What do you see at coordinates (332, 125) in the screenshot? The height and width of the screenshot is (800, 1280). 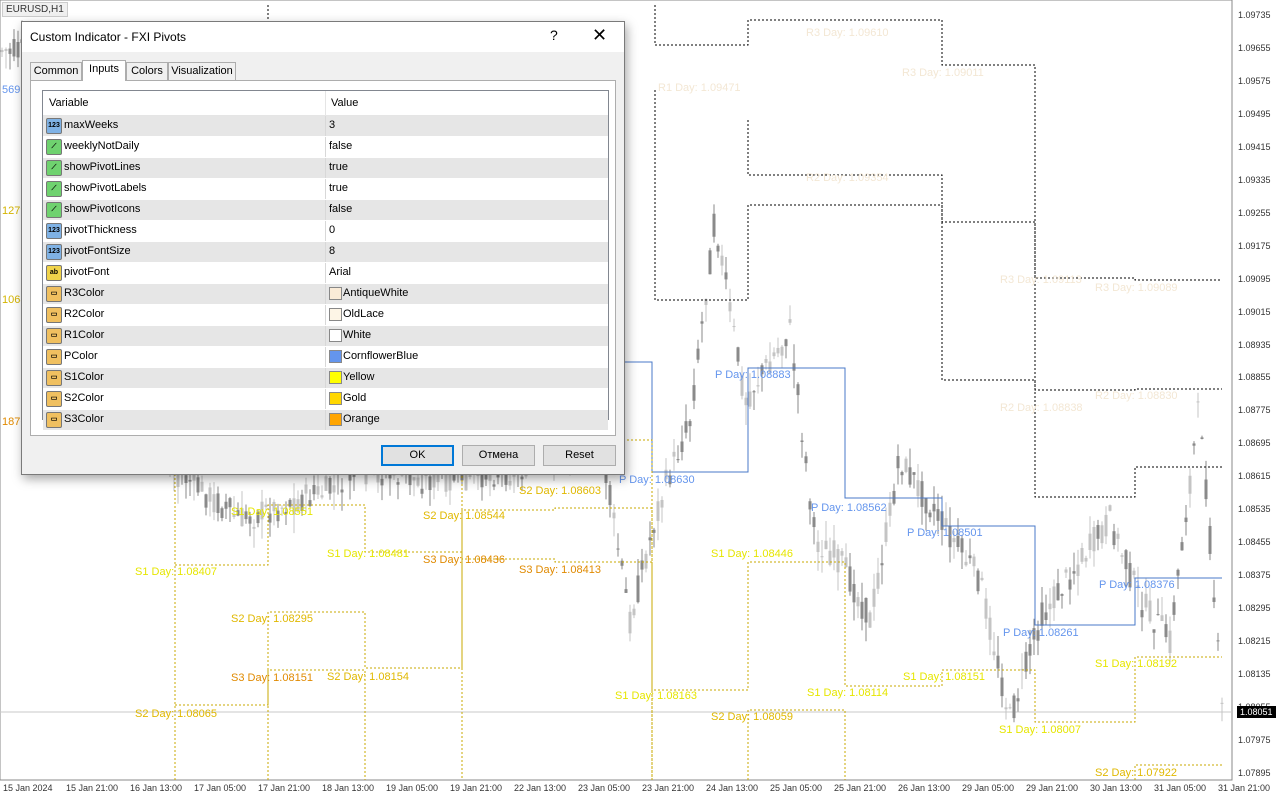 I see `input-value: 3` at bounding box center [332, 125].